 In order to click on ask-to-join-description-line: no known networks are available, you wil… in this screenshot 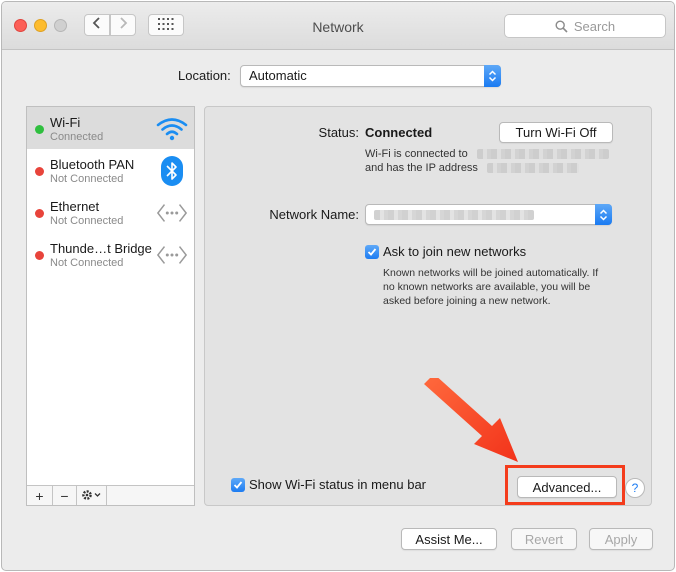, I will do `click(487, 287)`.